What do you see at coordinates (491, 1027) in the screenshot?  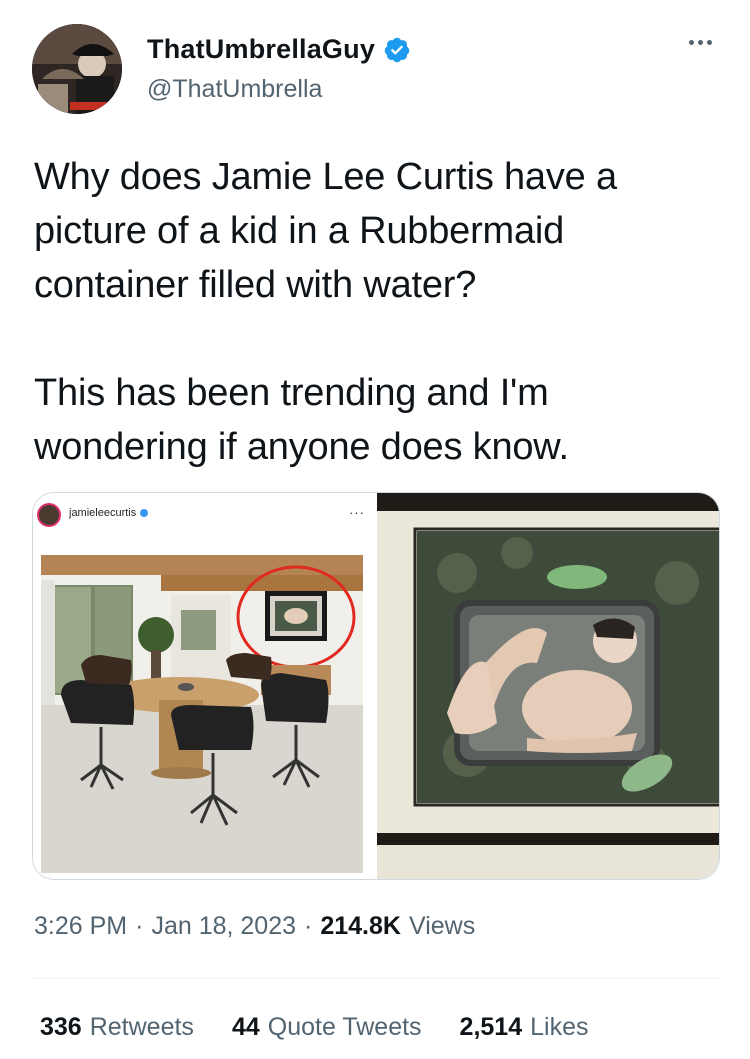 I see `likes-count: 2,514` at bounding box center [491, 1027].